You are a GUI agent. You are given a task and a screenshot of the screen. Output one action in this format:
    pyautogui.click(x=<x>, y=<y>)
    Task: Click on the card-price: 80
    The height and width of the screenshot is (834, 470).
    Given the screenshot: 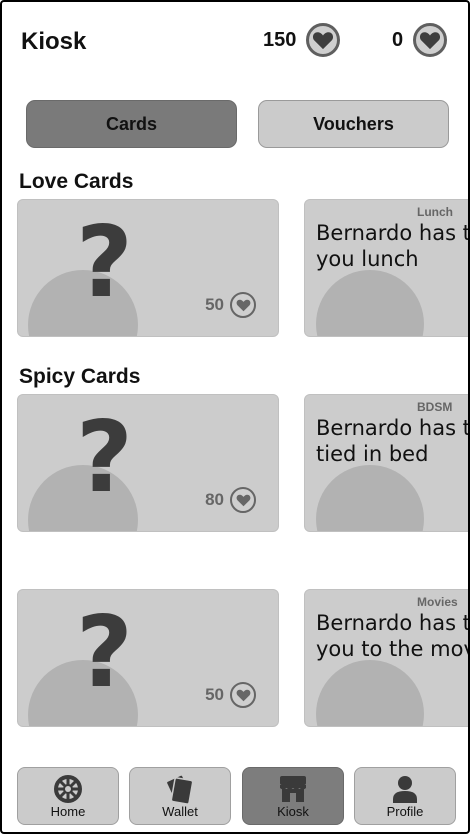 What is the action you would take?
    pyautogui.click(x=230, y=500)
    